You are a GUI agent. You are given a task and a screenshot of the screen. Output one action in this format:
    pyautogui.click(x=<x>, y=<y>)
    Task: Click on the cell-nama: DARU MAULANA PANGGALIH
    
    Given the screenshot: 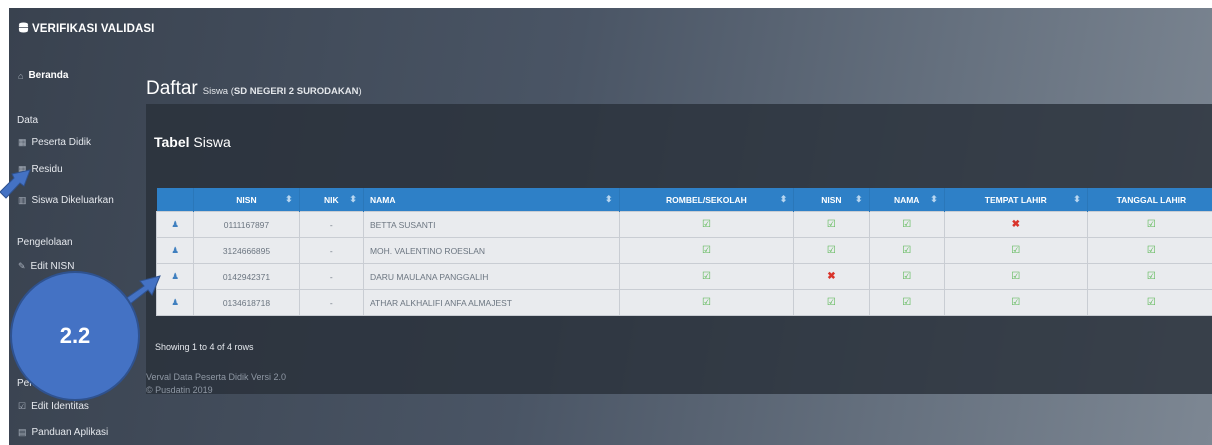 What is the action you would take?
    pyautogui.click(x=491, y=276)
    